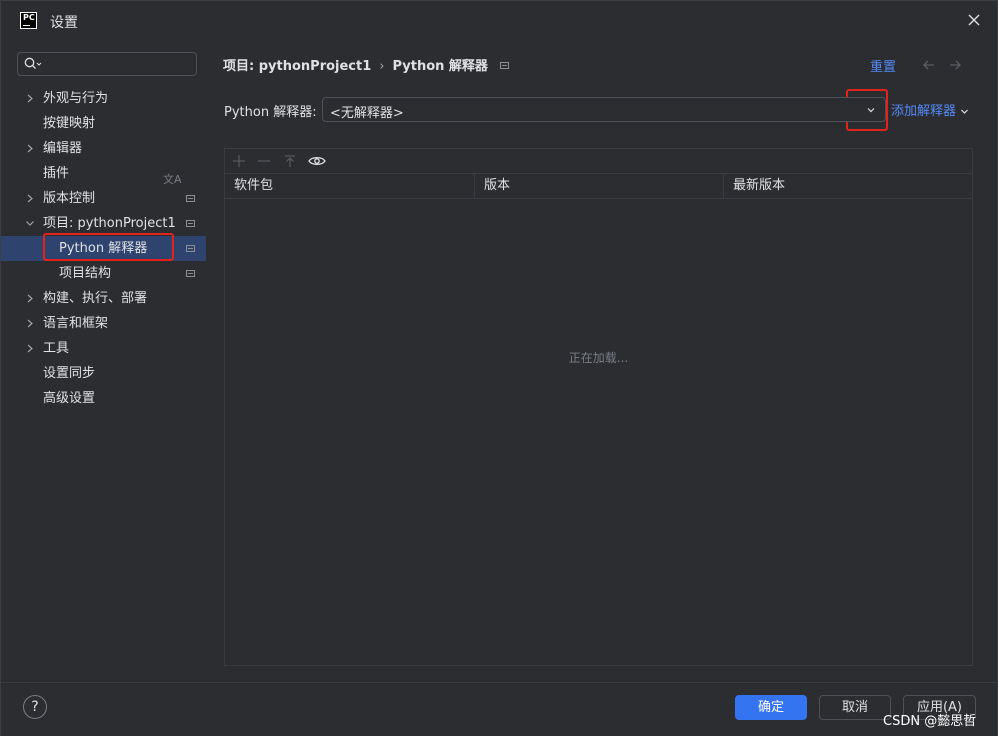  What do you see at coordinates (955, 65) in the screenshot?
I see `arrow-right-icon` at bounding box center [955, 65].